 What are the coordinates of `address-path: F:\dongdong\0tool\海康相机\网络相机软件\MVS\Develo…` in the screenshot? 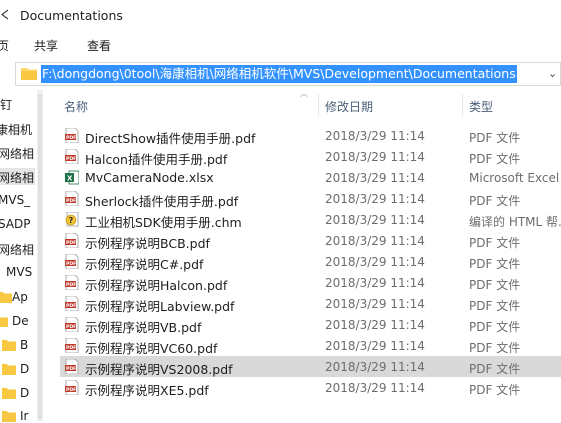 It's located at (279, 74).